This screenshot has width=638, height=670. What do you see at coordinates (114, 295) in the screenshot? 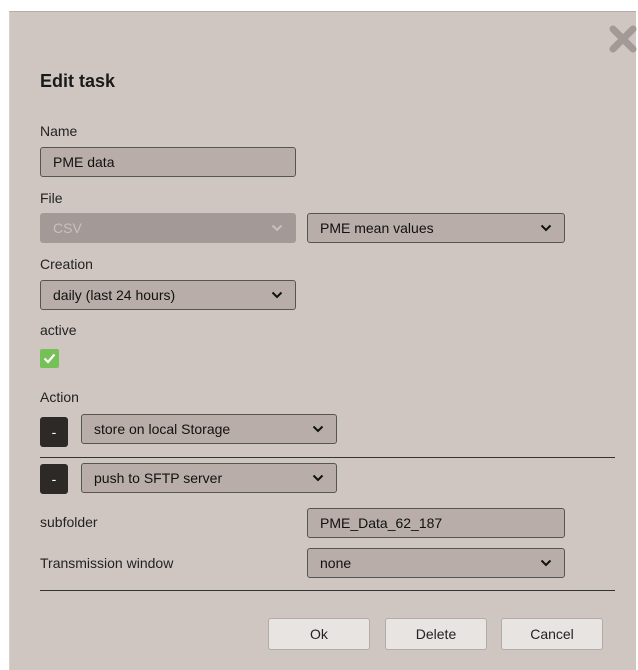
I see `creation-value: daily (last 24 hours)` at bounding box center [114, 295].